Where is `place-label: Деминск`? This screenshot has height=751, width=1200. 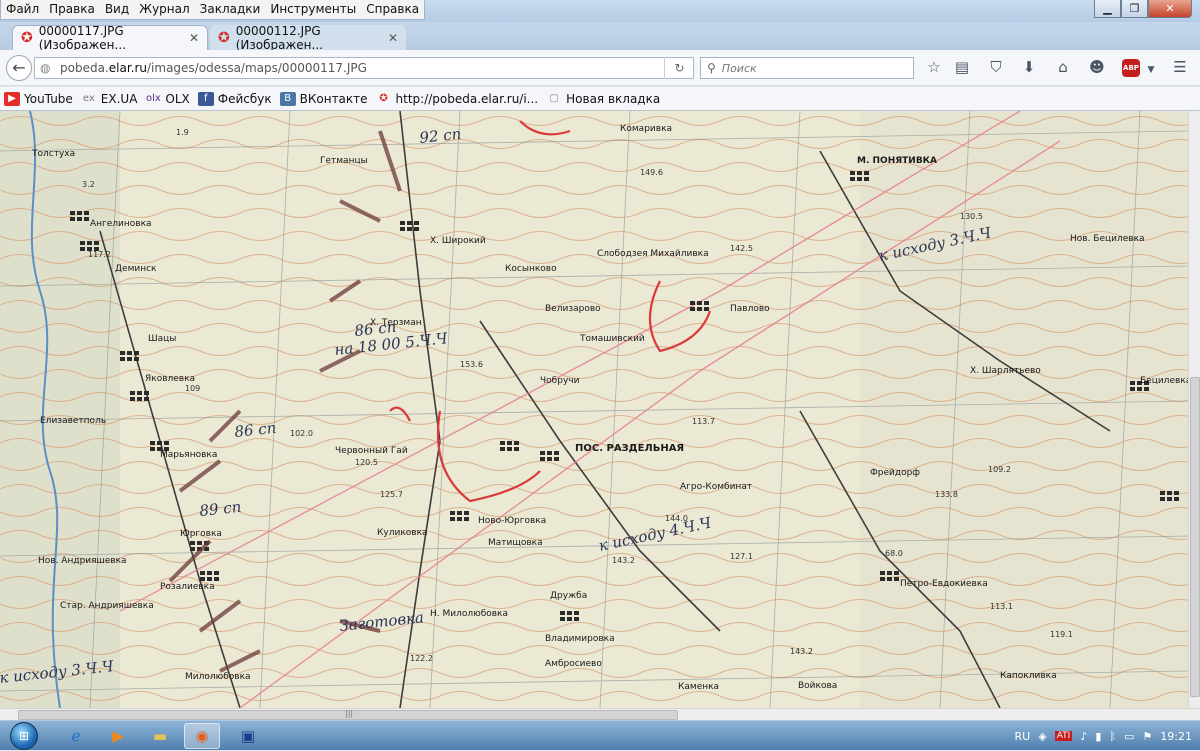 place-label: Деминск is located at coordinates (136, 269).